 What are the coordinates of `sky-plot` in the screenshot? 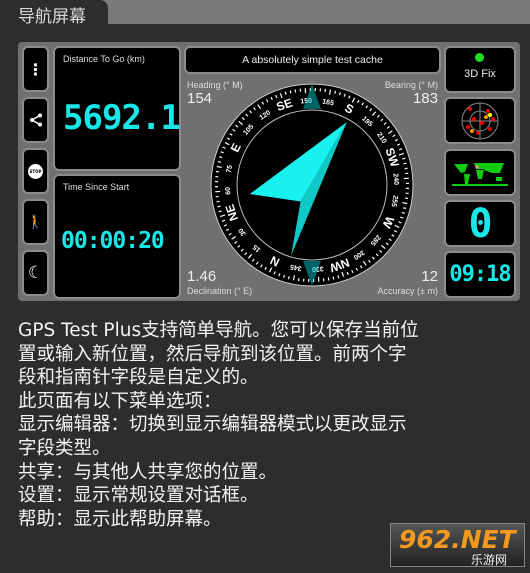 It's located at (480, 120).